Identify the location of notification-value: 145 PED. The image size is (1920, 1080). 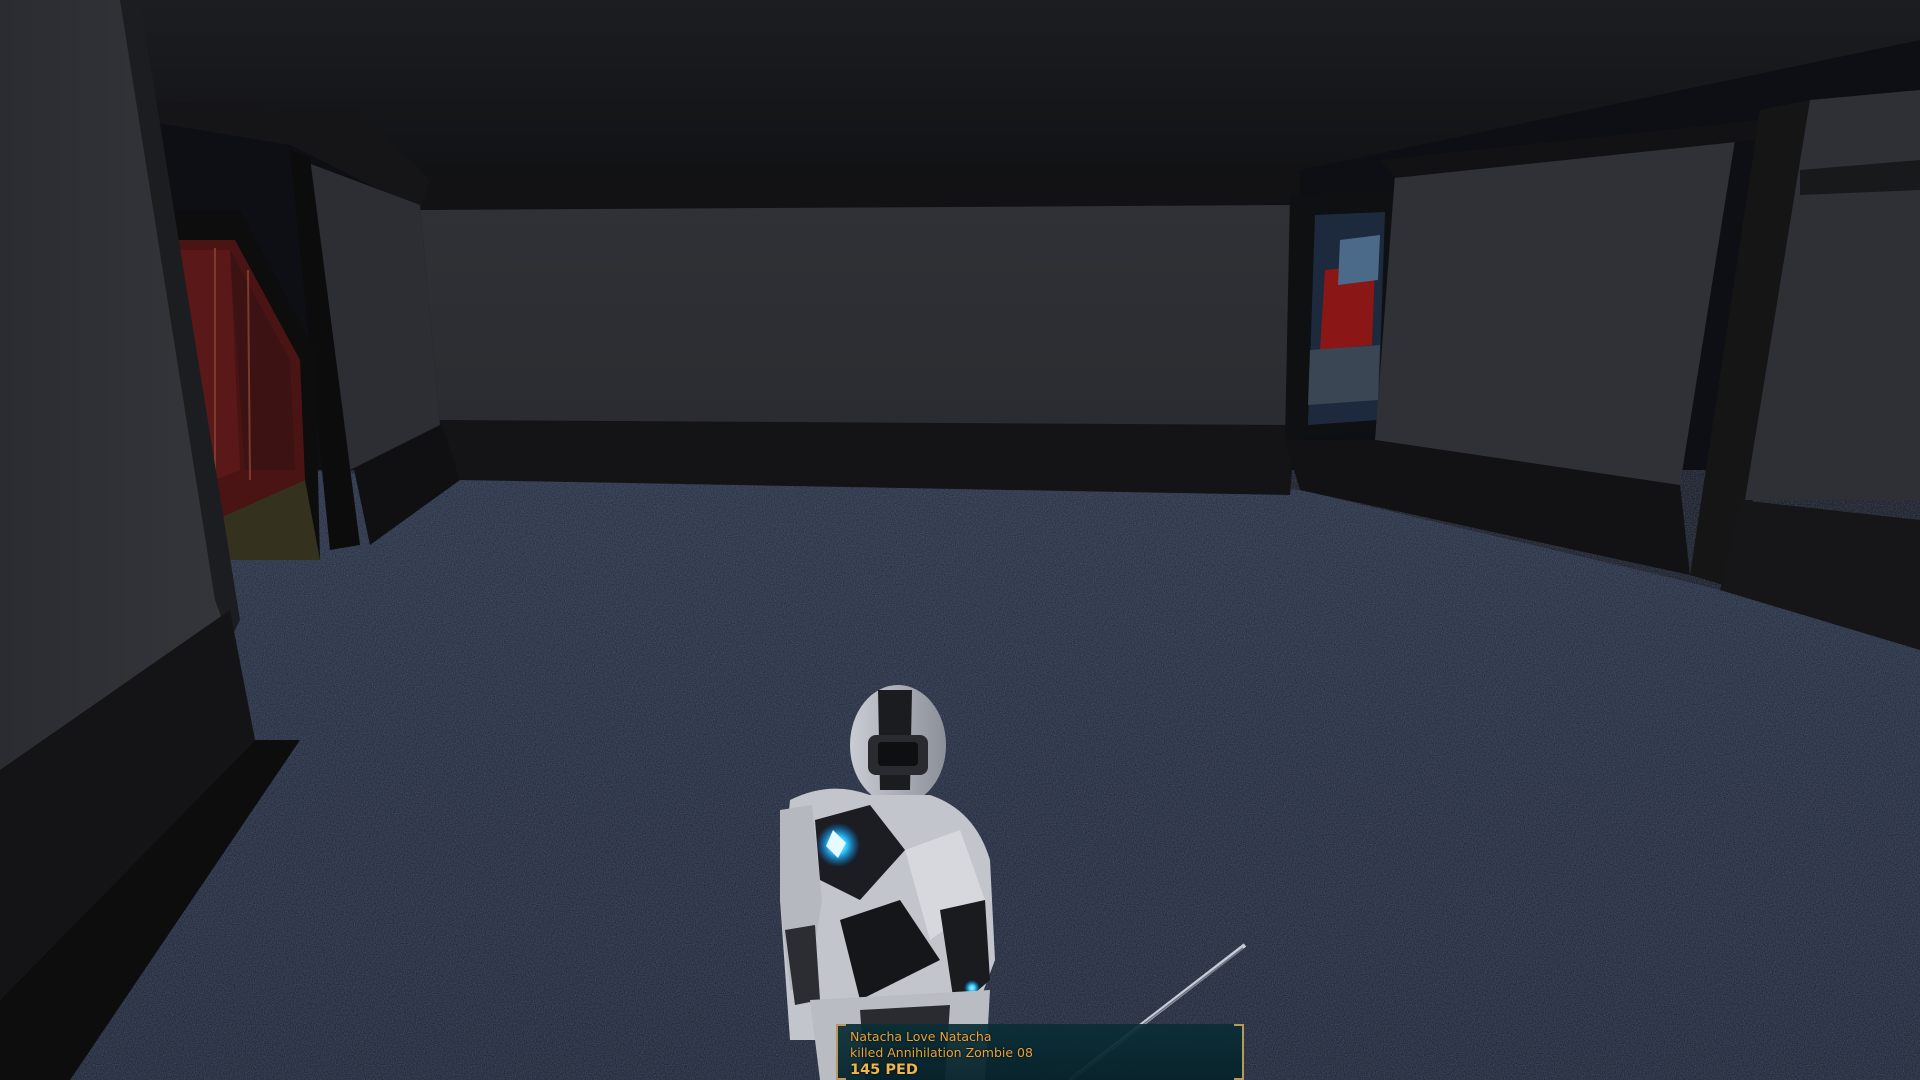
(884, 1070).